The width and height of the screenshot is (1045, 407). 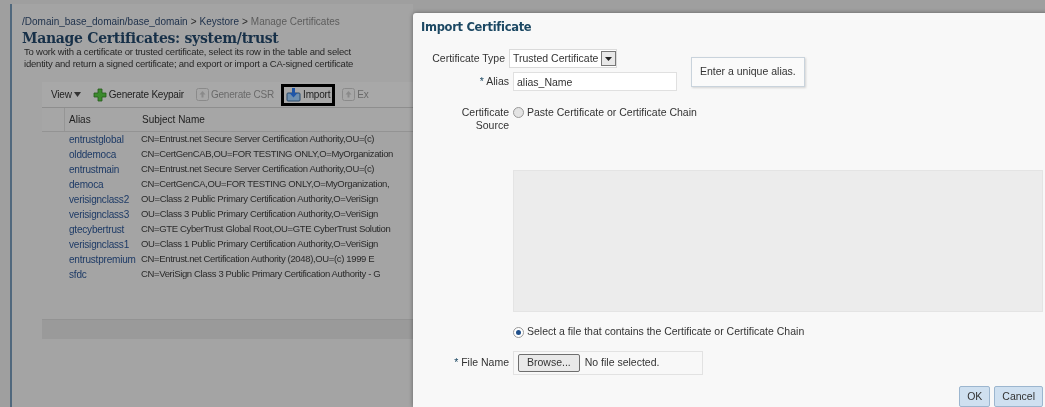 I want to click on page-title: Manage Certificates: system/trust, so click(x=151, y=38).